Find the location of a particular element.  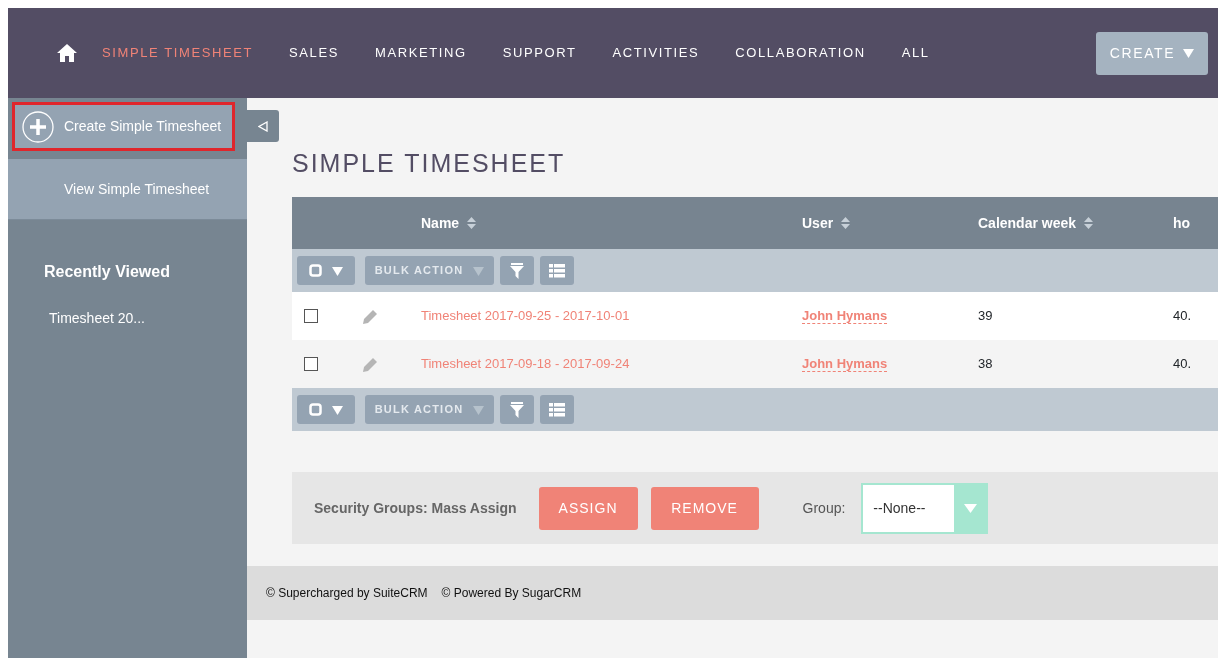

sidebar-collapse-button is located at coordinates (263, 126).